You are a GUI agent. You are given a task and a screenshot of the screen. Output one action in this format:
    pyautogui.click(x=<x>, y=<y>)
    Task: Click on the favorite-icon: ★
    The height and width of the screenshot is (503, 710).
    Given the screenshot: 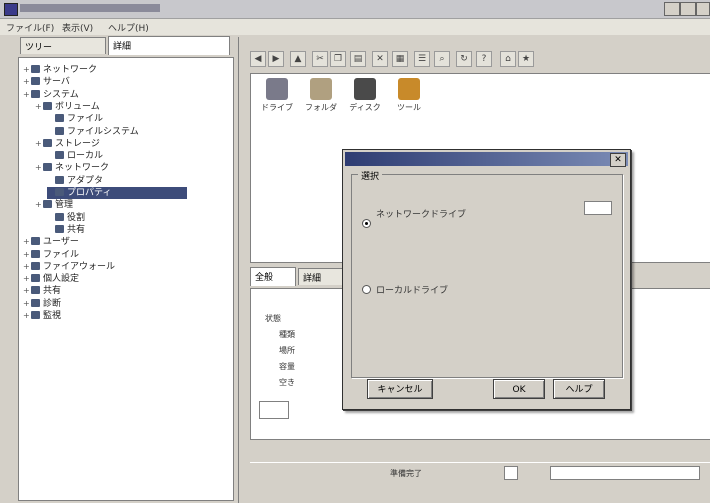 What is the action you would take?
    pyautogui.click(x=526, y=59)
    